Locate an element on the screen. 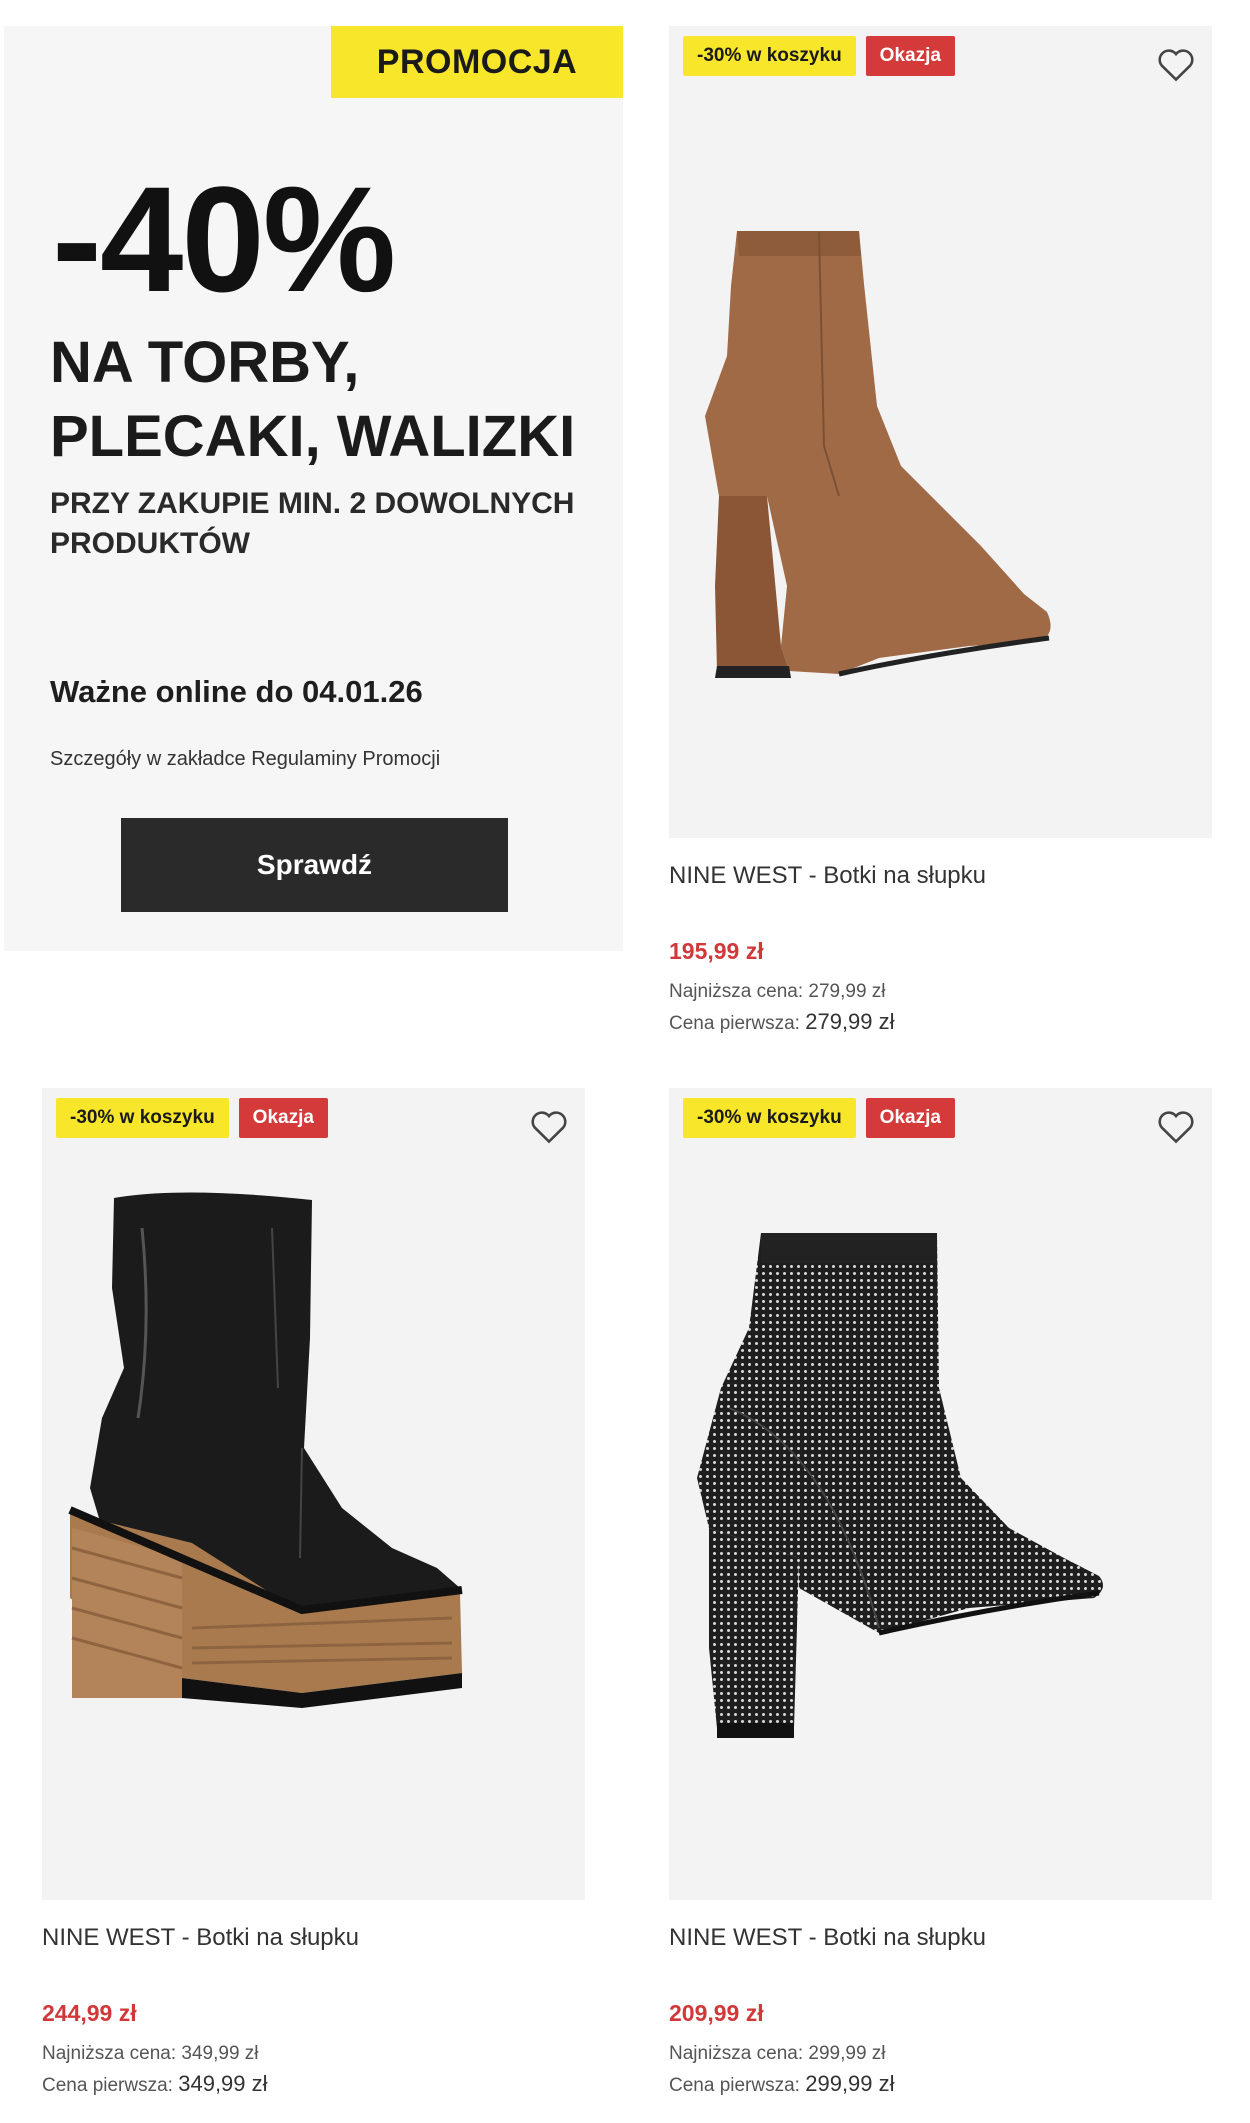 The width and height of the screenshot is (1250, 2123). promo-valid-date: Ważne online do 04.01.26 is located at coordinates (236, 691).